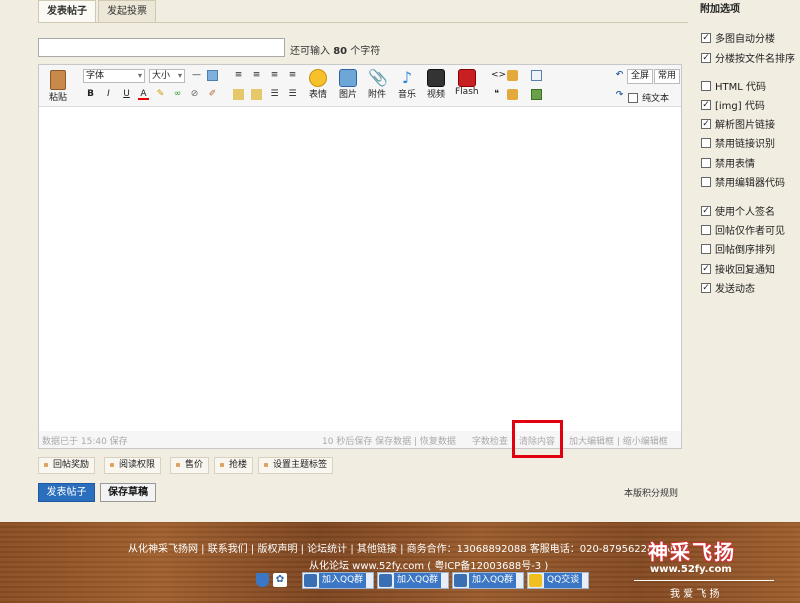 The width and height of the screenshot is (800, 603). Describe the element at coordinates (496, 94) in the screenshot. I see `quote-button: ❝` at that location.